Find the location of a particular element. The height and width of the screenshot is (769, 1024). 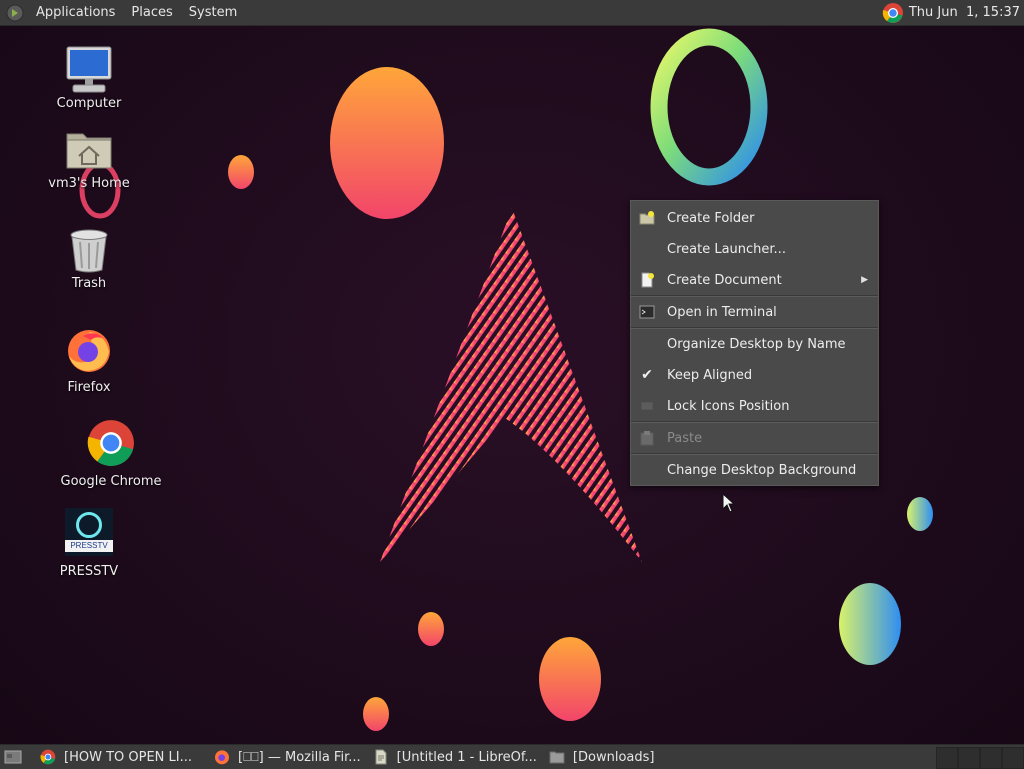

desktop-icon-computer: Computer is located at coordinates (89, 77).